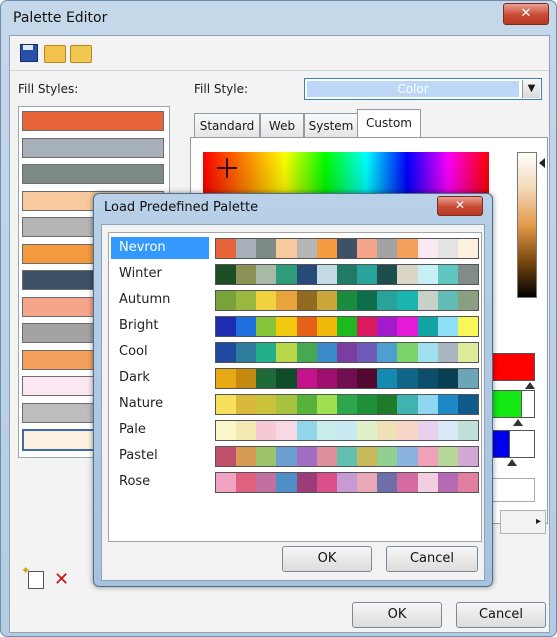 The image size is (557, 637). Describe the element at coordinates (432, 559) in the screenshot. I see `dialog-cancel-button: Cancel` at that location.